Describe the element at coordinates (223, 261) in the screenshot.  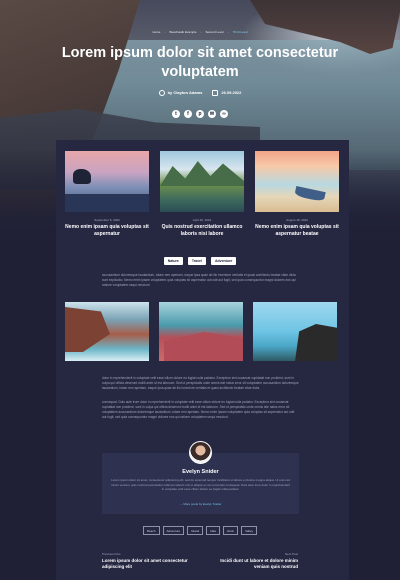
I see `tag-adventure: Adventure` at that location.